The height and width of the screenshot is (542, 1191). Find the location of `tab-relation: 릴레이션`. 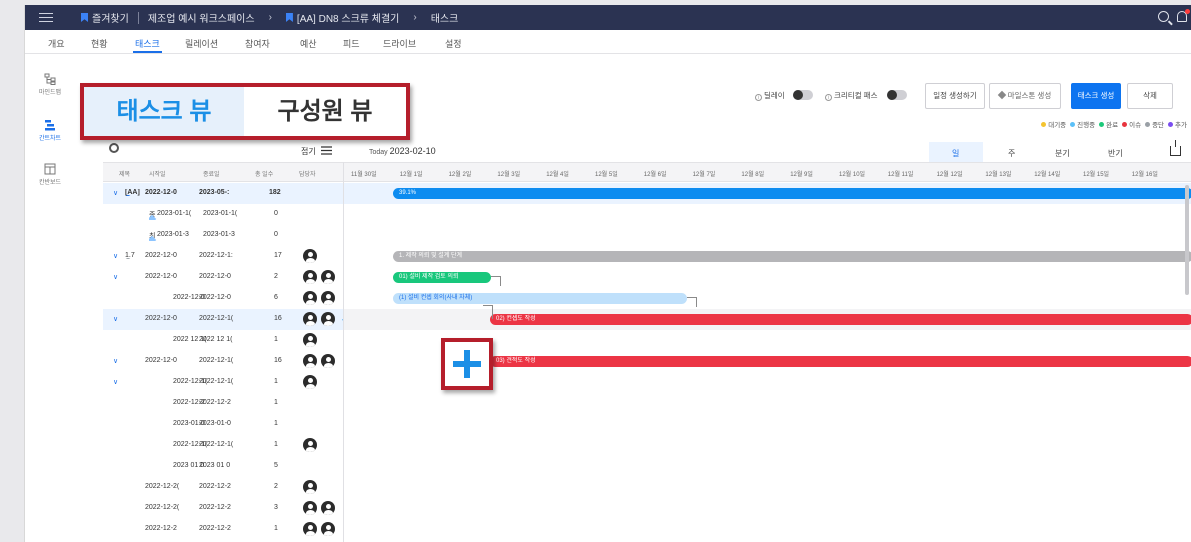

tab-relation: 릴레이션 is located at coordinates (201, 43).